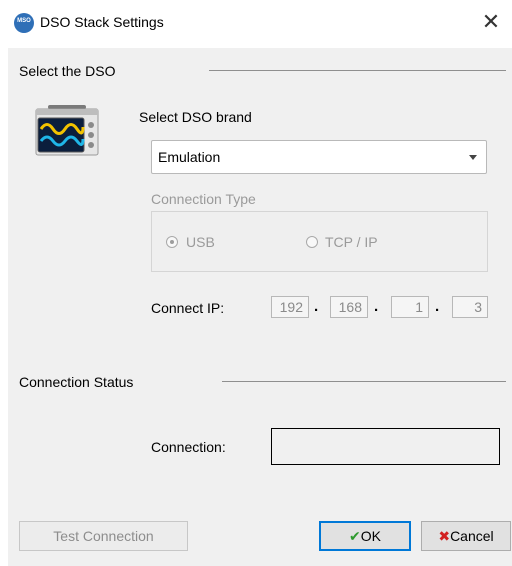 The image size is (512, 566). I want to click on section-title-select-dso: Select the DSO, so click(67, 71).